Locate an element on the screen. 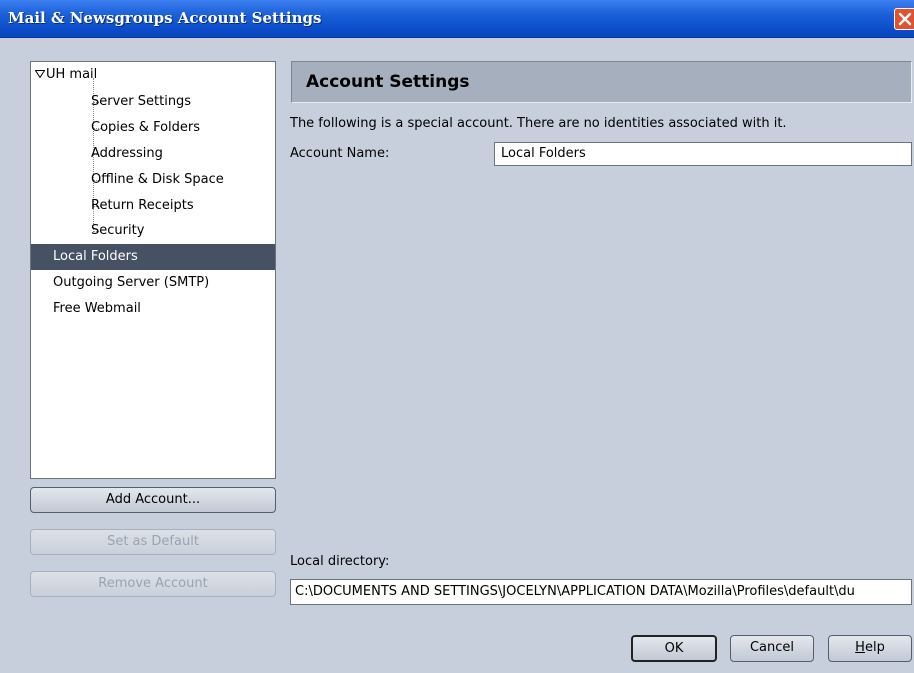 The height and width of the screenshot is (673, 914). tree-item-label: Return Receipts is located at coordinates (142, 205).